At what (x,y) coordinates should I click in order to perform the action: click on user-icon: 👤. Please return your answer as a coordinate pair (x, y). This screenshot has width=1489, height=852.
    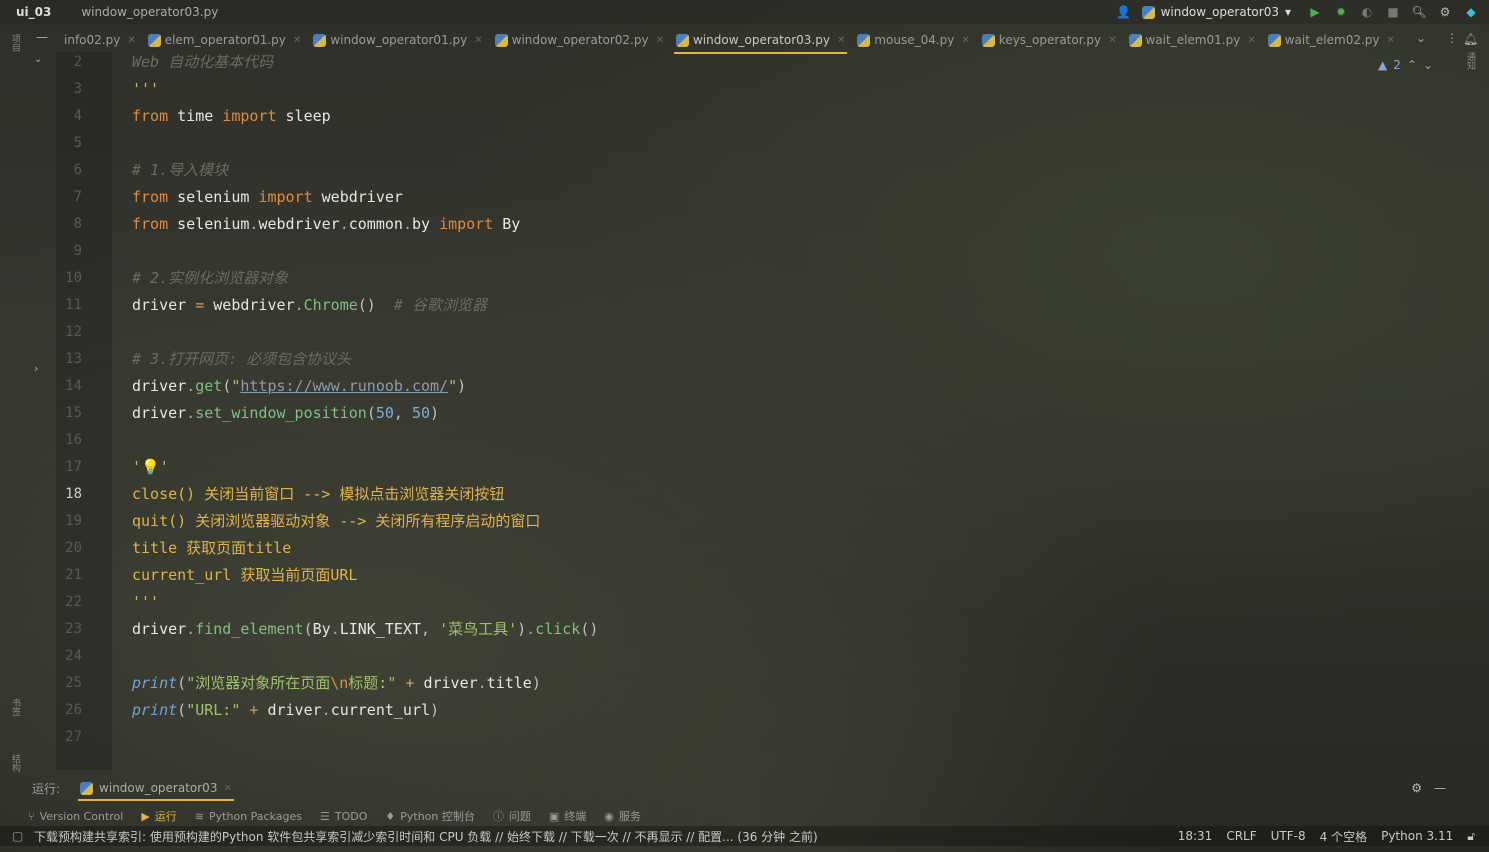
    Looking at the image, I should click on (1124, 12).